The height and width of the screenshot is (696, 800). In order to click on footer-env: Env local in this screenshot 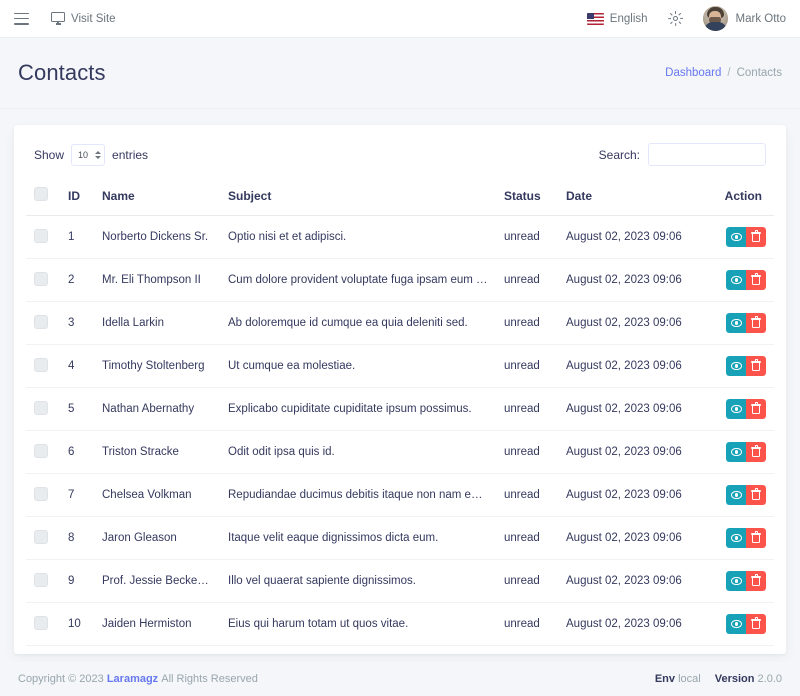, I will do `click(678, 679)`.